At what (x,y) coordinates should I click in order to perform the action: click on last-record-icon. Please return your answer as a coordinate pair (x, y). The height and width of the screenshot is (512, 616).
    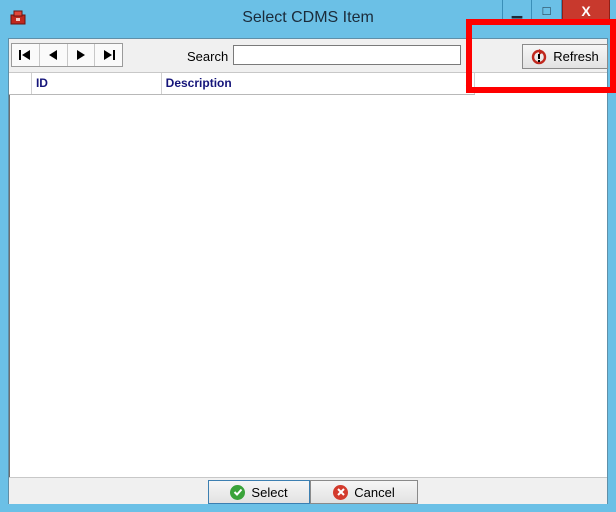
    Looking at the image, I should click on (109, 55).